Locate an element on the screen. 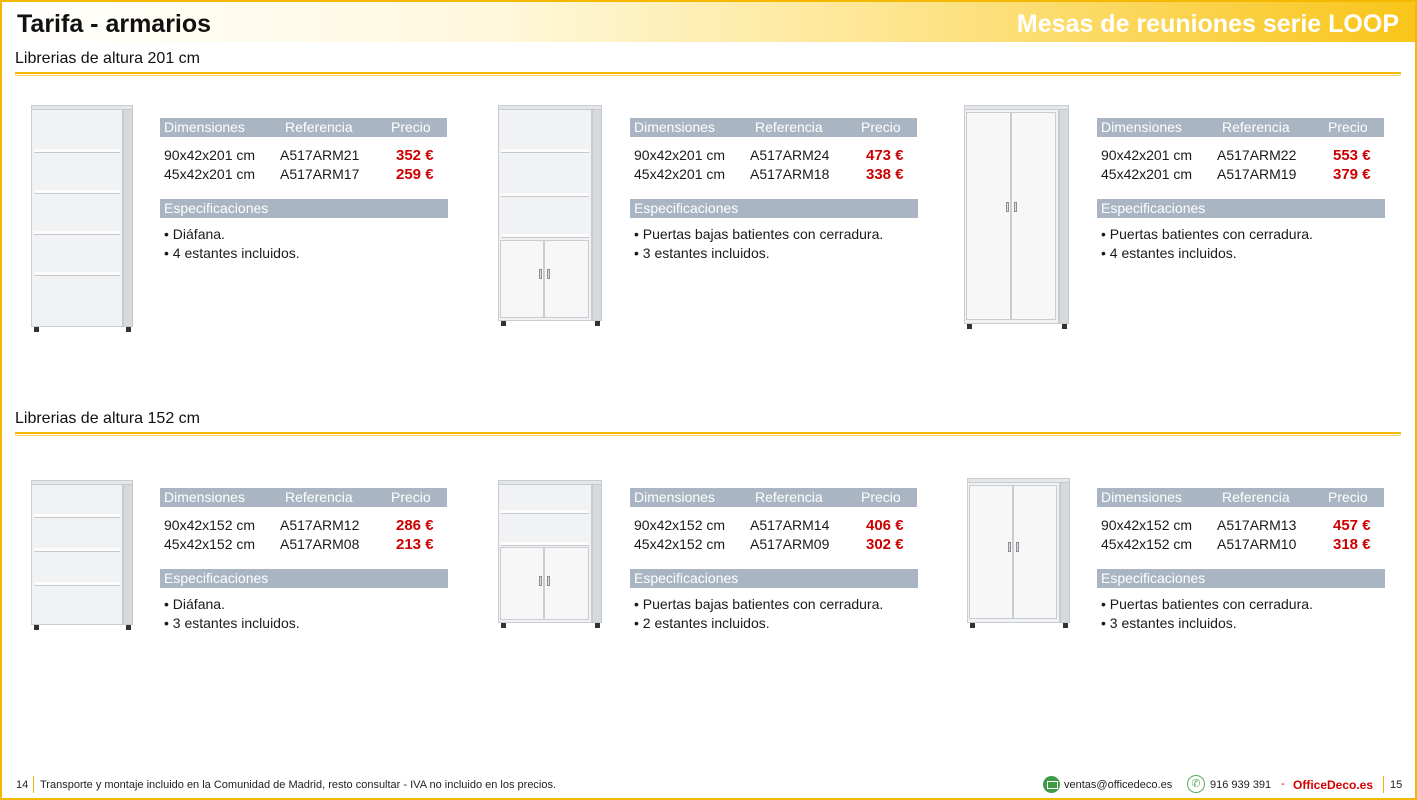  price-row: 90x42x201 cm A517ARM22 553 € is located at coordinates (1236, 155).